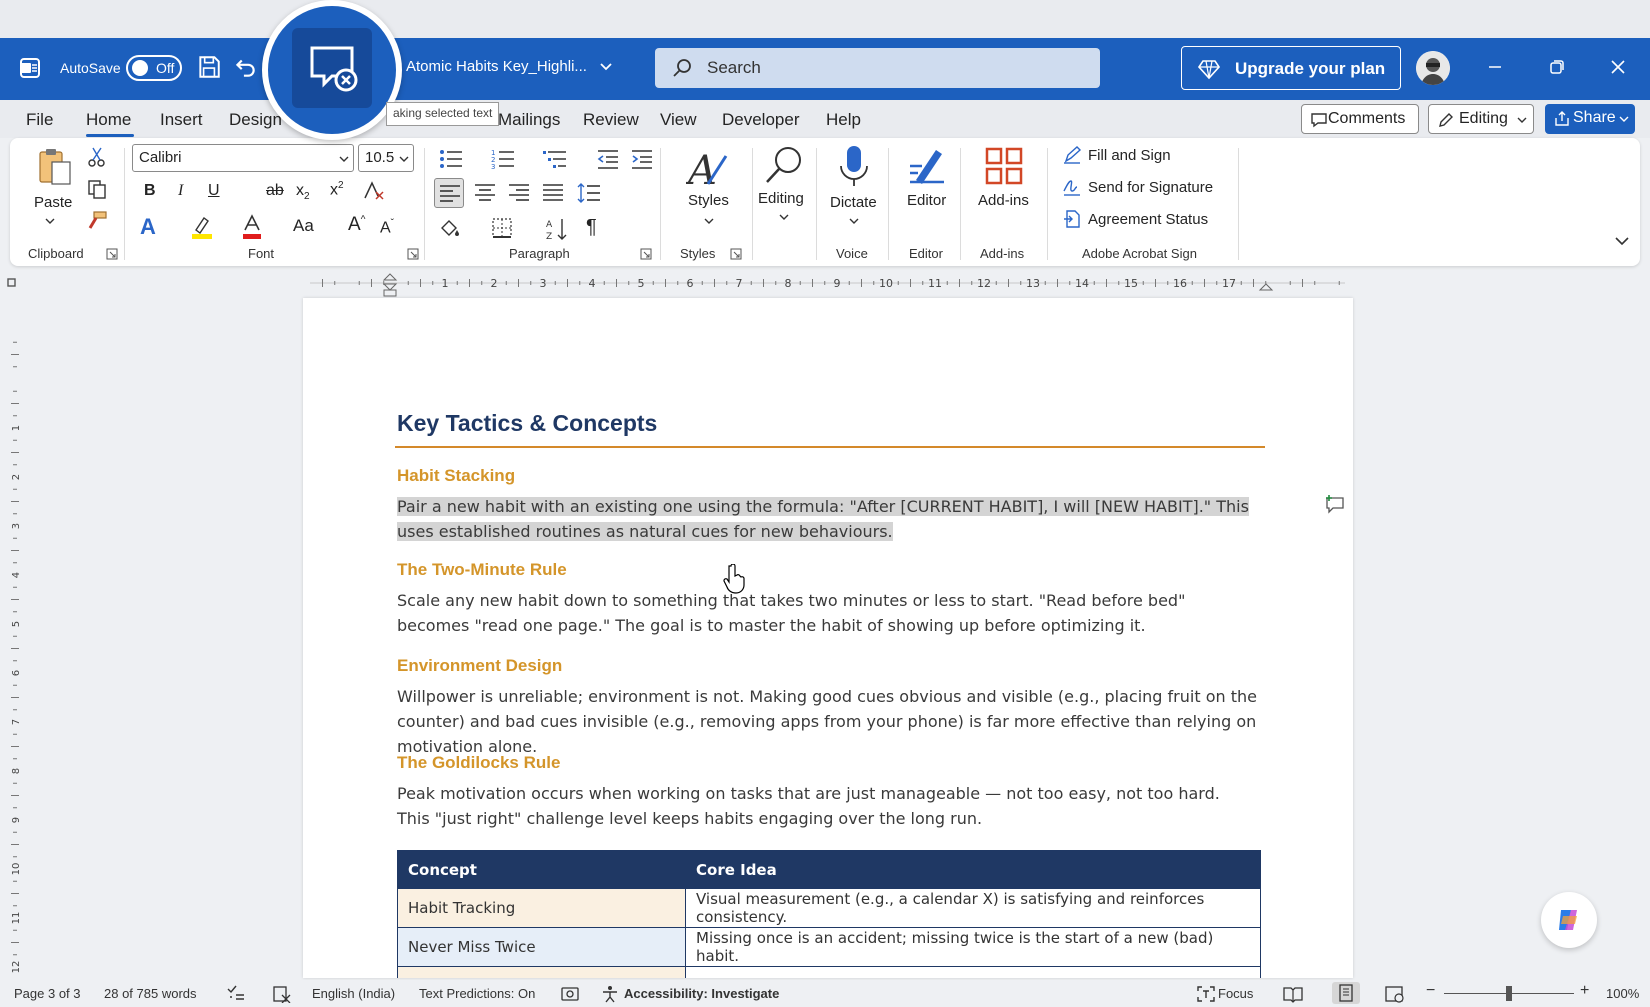 The image size is (1650, 1007). Describe the element at coordinates (374, 191) in the screenshot. I see `clear-formatting-icon` at that location.